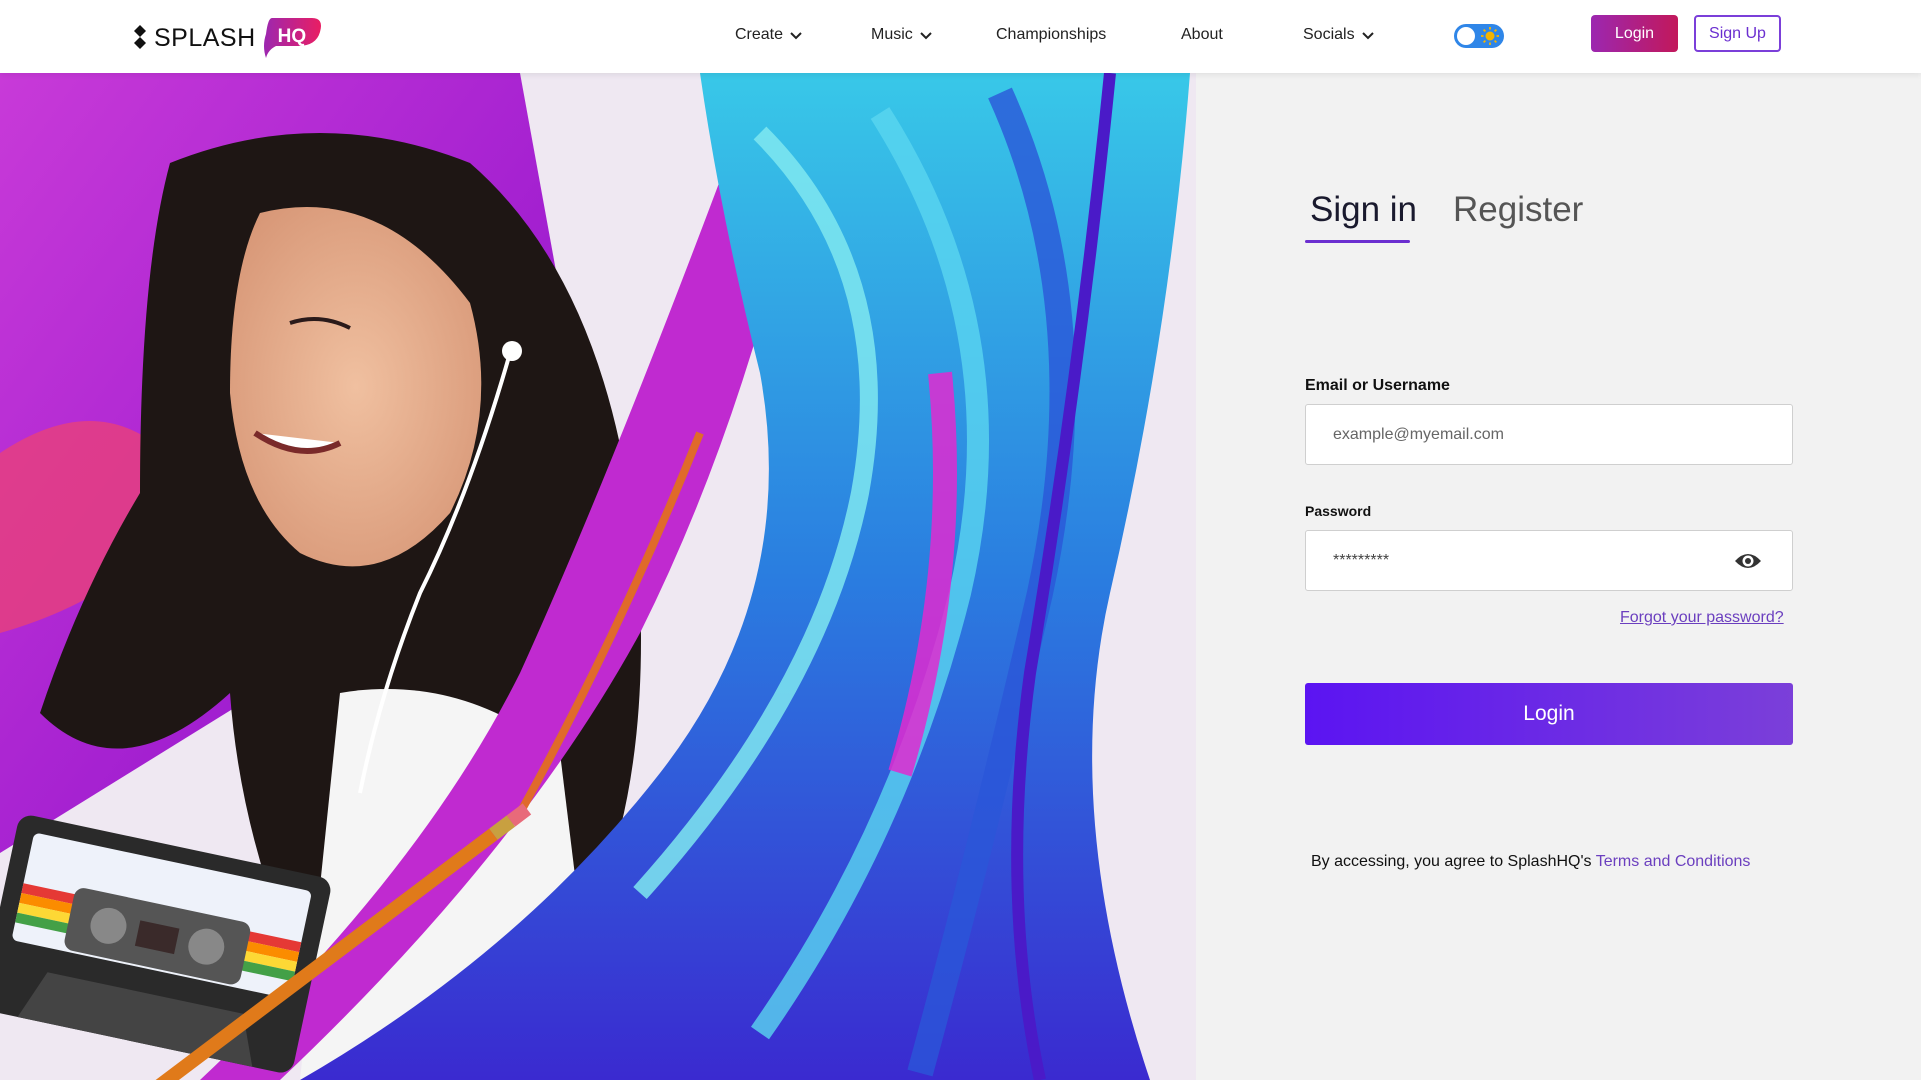 Image resolution: width=1921 pixels, height=1080 pixels. Describe the element at coordinates (1466, 36) in the screenshot. I see `toggle-knob` at that location.